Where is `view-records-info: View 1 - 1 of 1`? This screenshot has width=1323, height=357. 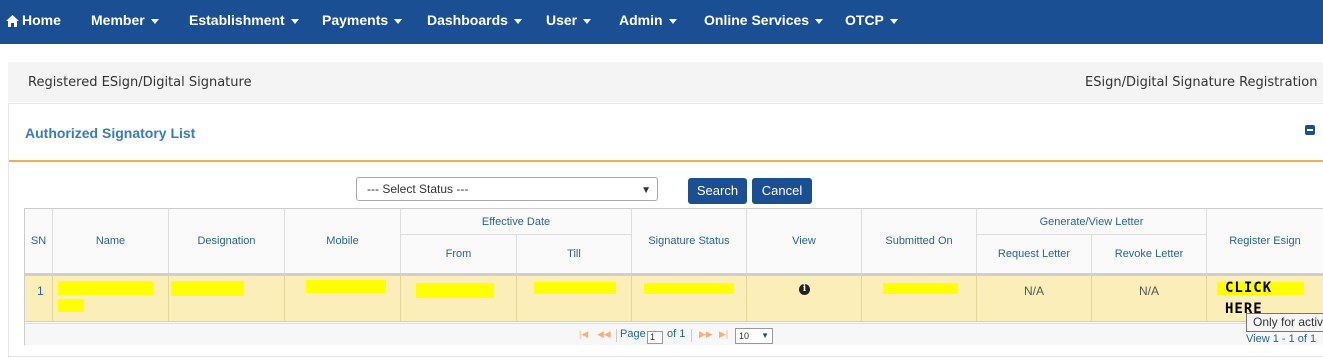 view-records-info: View 1 - 1 of 1 is located at coordinates (1281, 339).